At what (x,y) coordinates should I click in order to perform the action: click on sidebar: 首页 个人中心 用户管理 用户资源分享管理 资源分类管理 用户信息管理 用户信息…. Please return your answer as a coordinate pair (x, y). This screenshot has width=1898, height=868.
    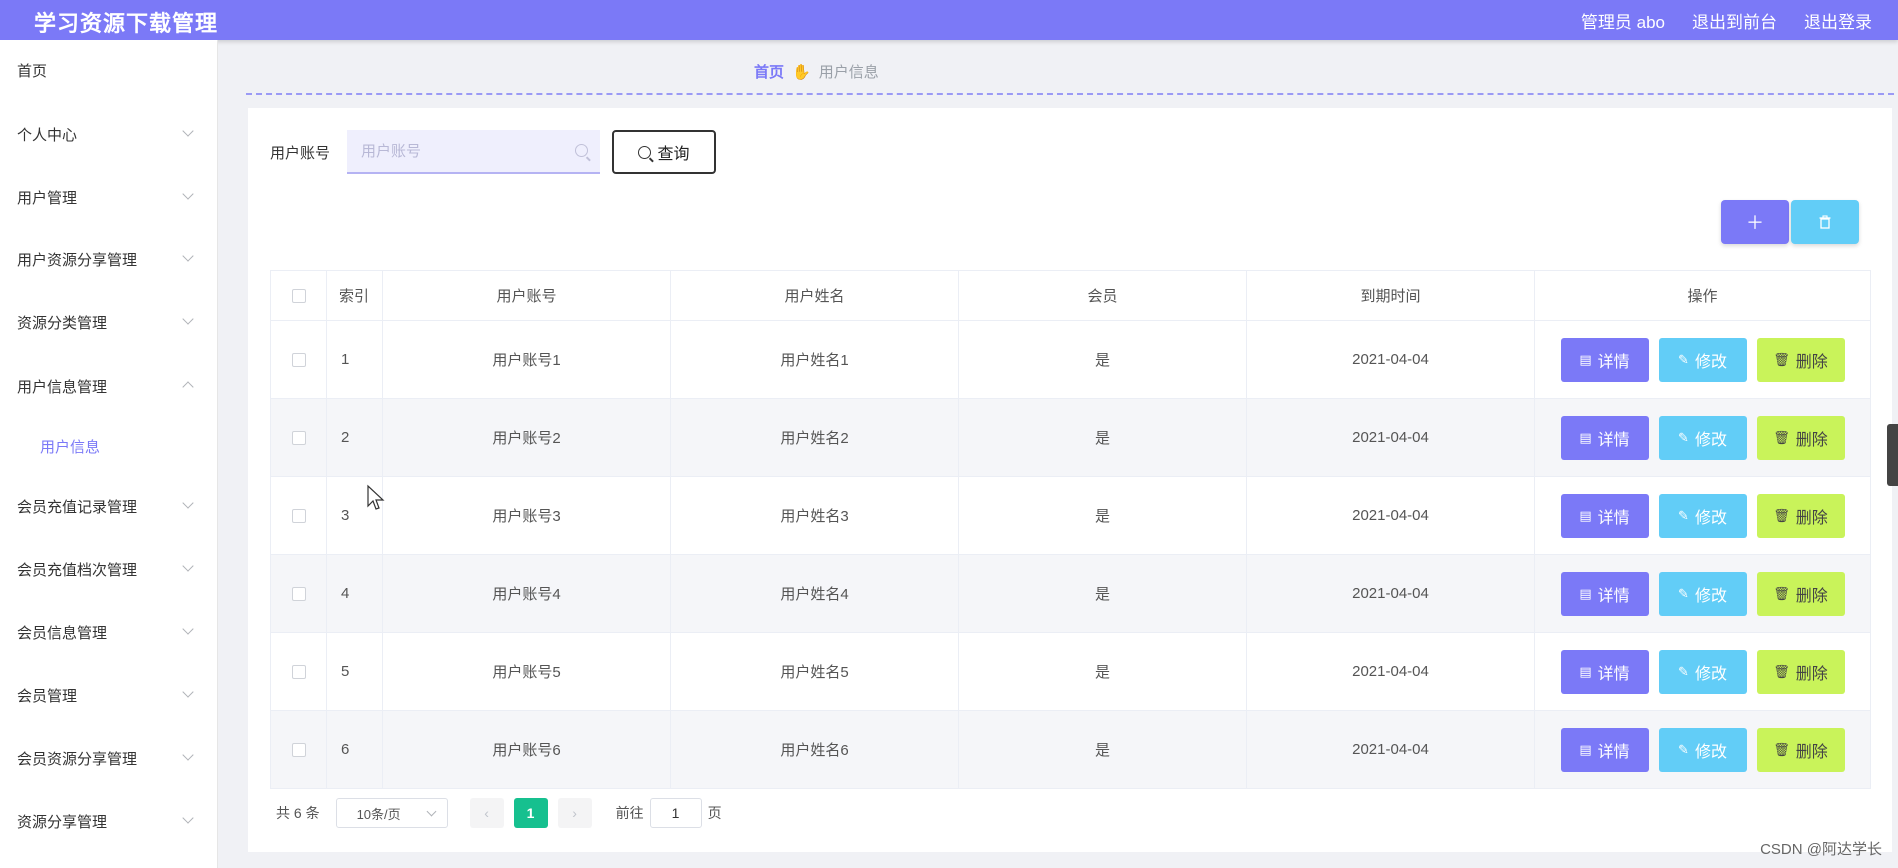
    Looking at the image, I should click on (109, 454).